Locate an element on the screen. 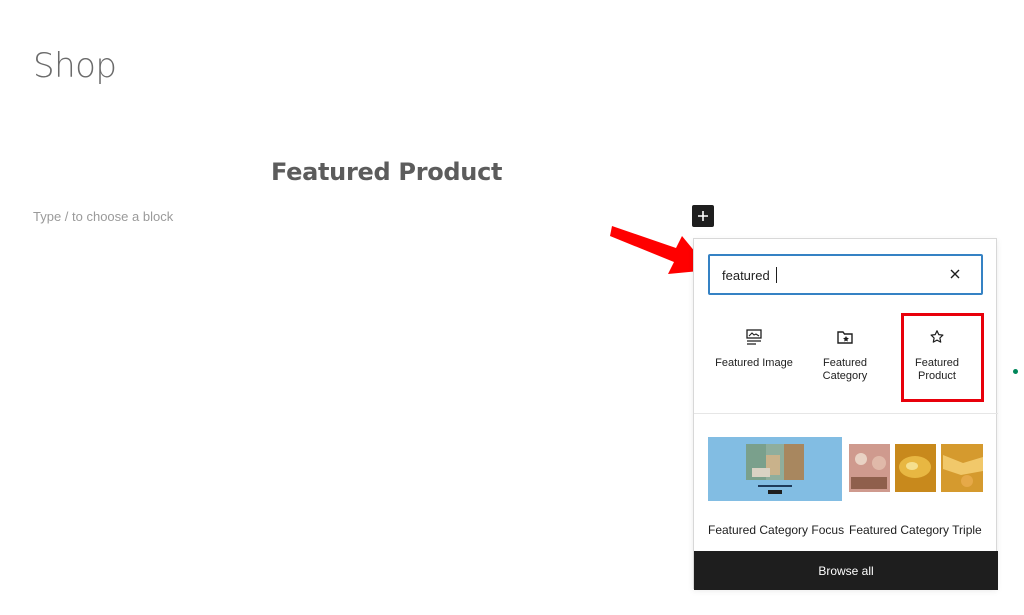  pattern-featured-category-focus: Featured Category Focus is located at coordinates (776, 487).